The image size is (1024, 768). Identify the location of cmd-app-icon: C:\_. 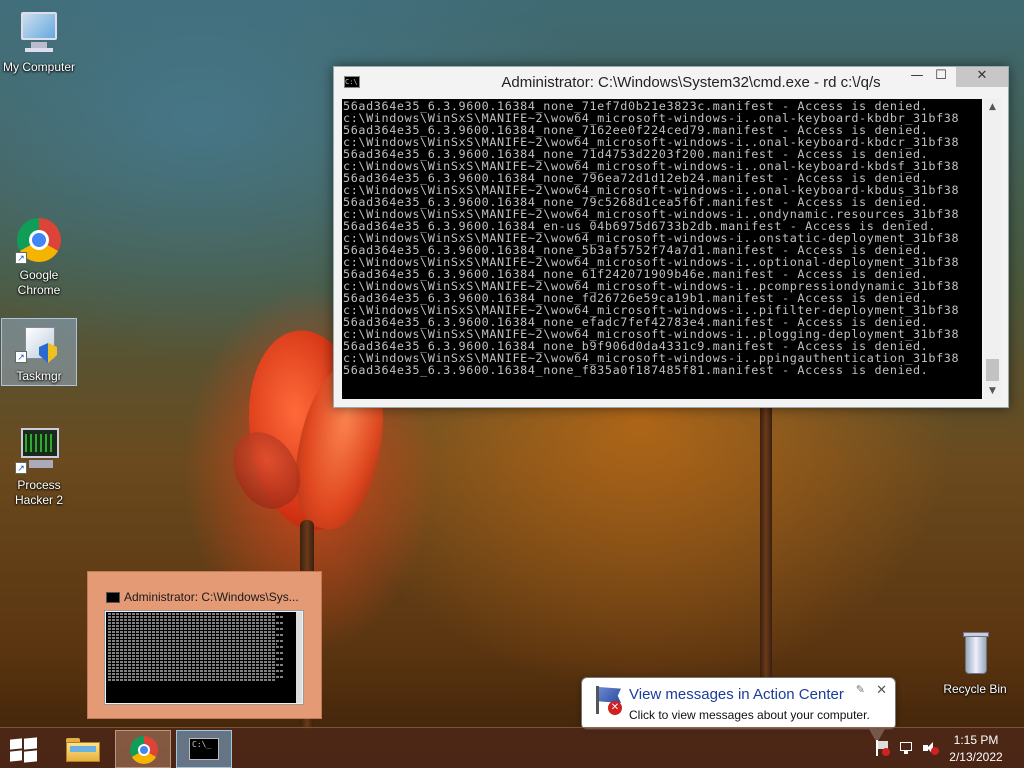
(204, 749).